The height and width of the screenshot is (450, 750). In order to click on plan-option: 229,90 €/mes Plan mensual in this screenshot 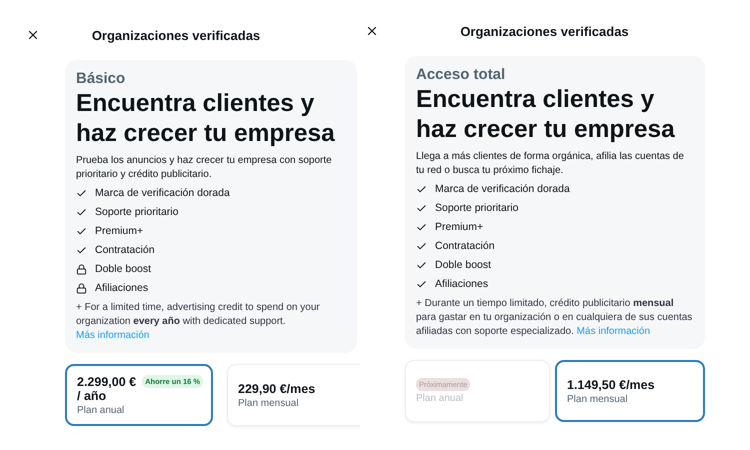, I will do `click(293, 395)`.